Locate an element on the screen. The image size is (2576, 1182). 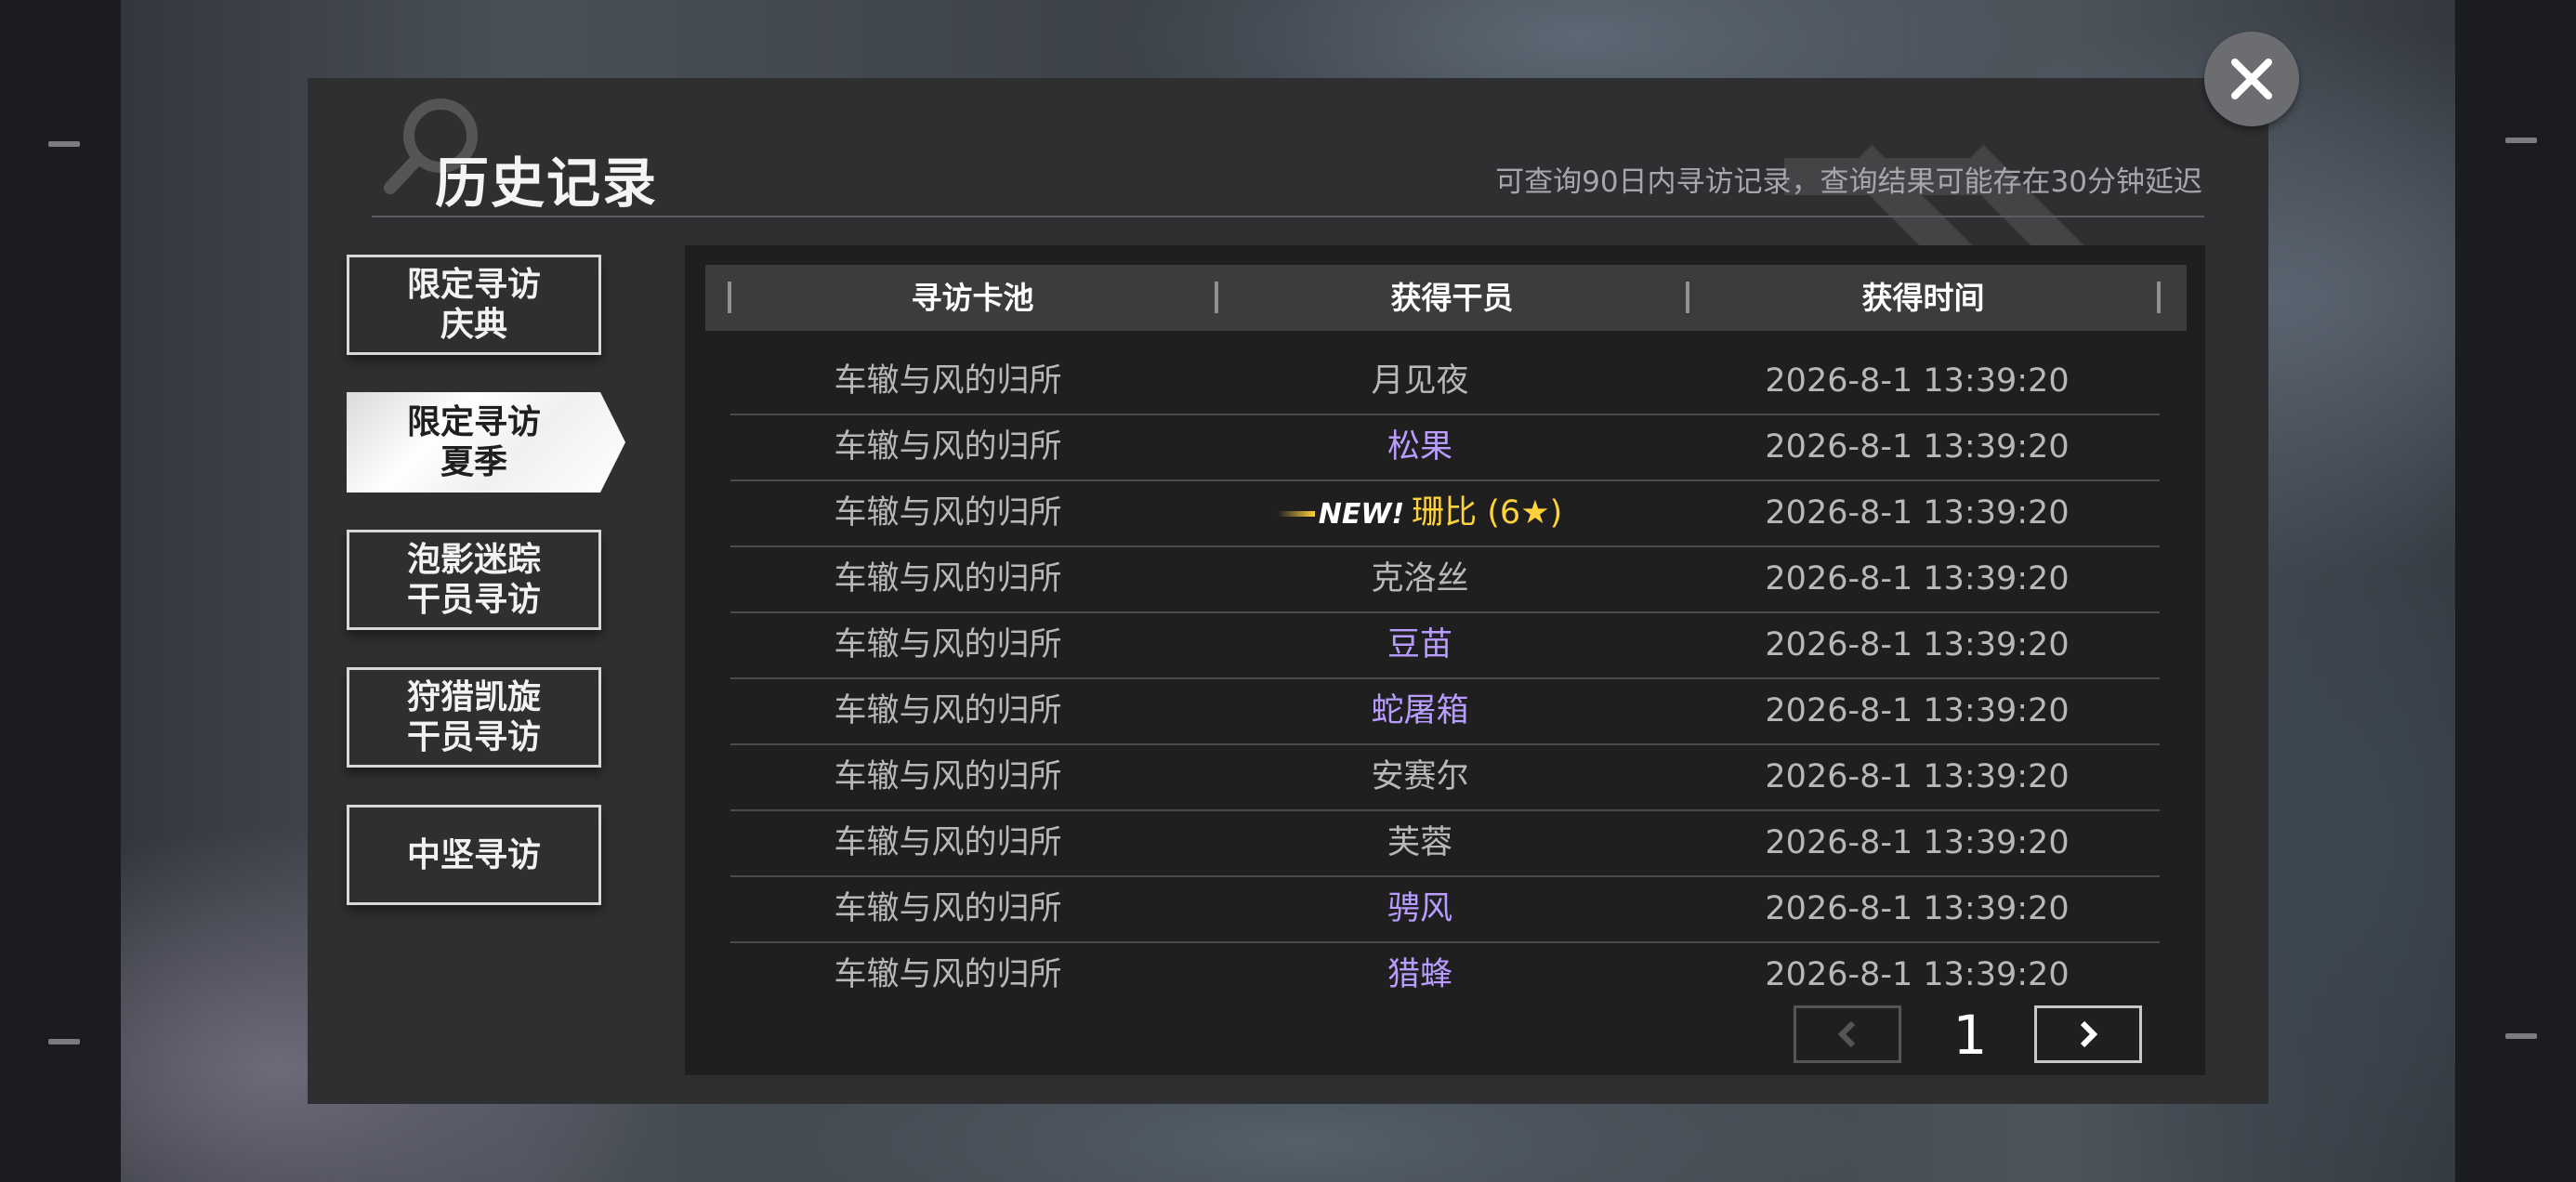
table-row: 车辙与风的归所 安赛尔 2026-8-1 13:39:20 is located at coordinates (1445, 777).